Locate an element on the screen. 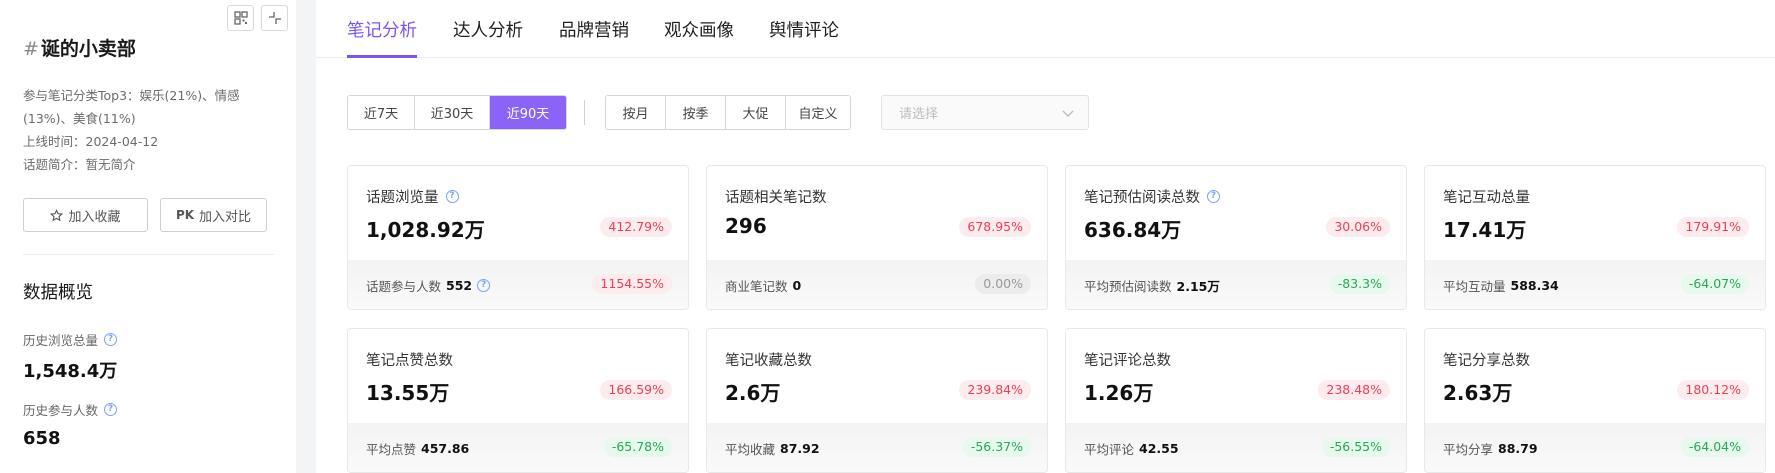 The width and height of the screenshot is (1775, 473). history-participants-value: 658 is located at coordinates (42, 438).